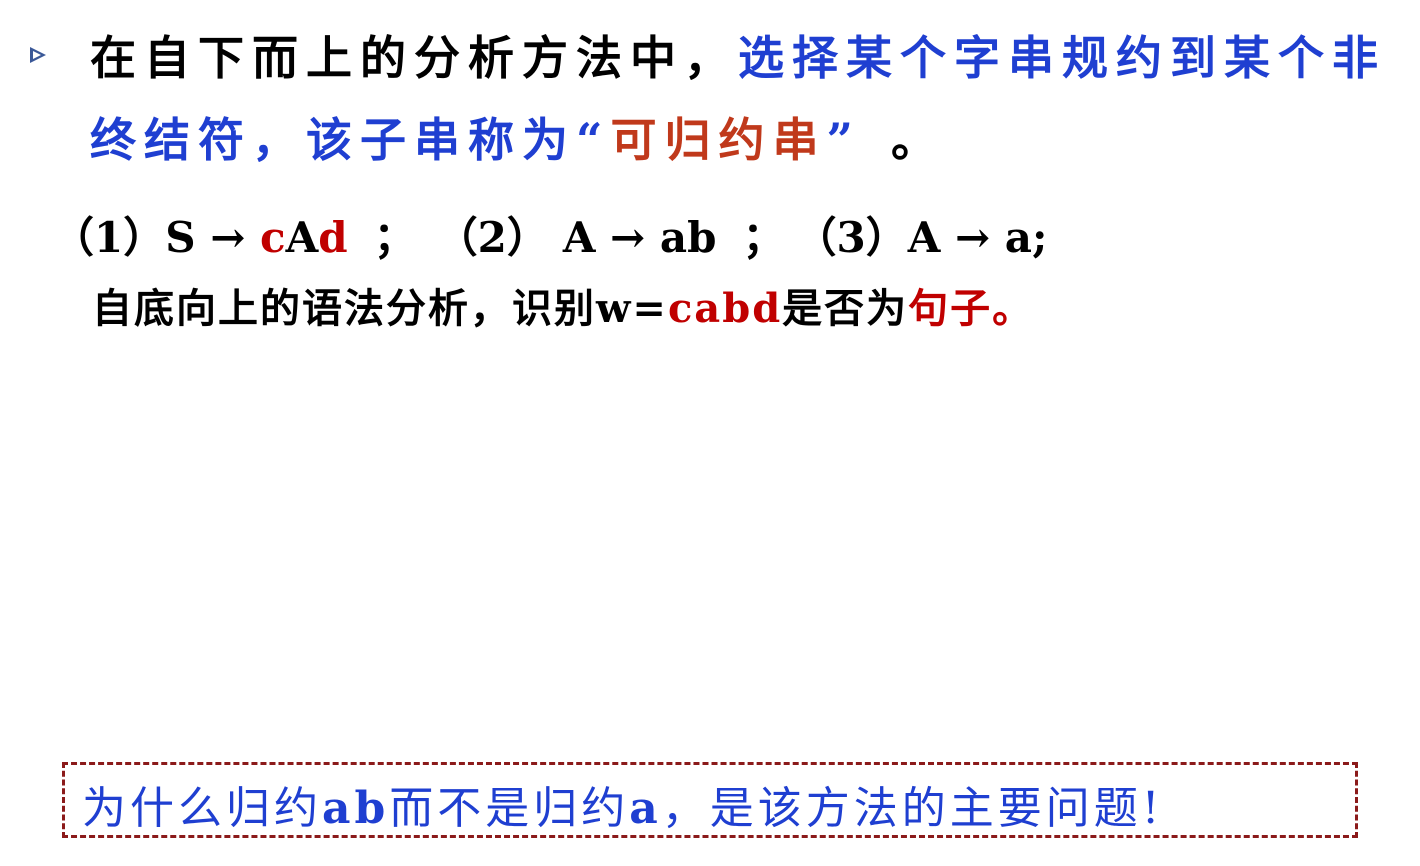  I want to click on highlight-blue-text: 选择某个字串规约到某个非, so click(1062, 58).